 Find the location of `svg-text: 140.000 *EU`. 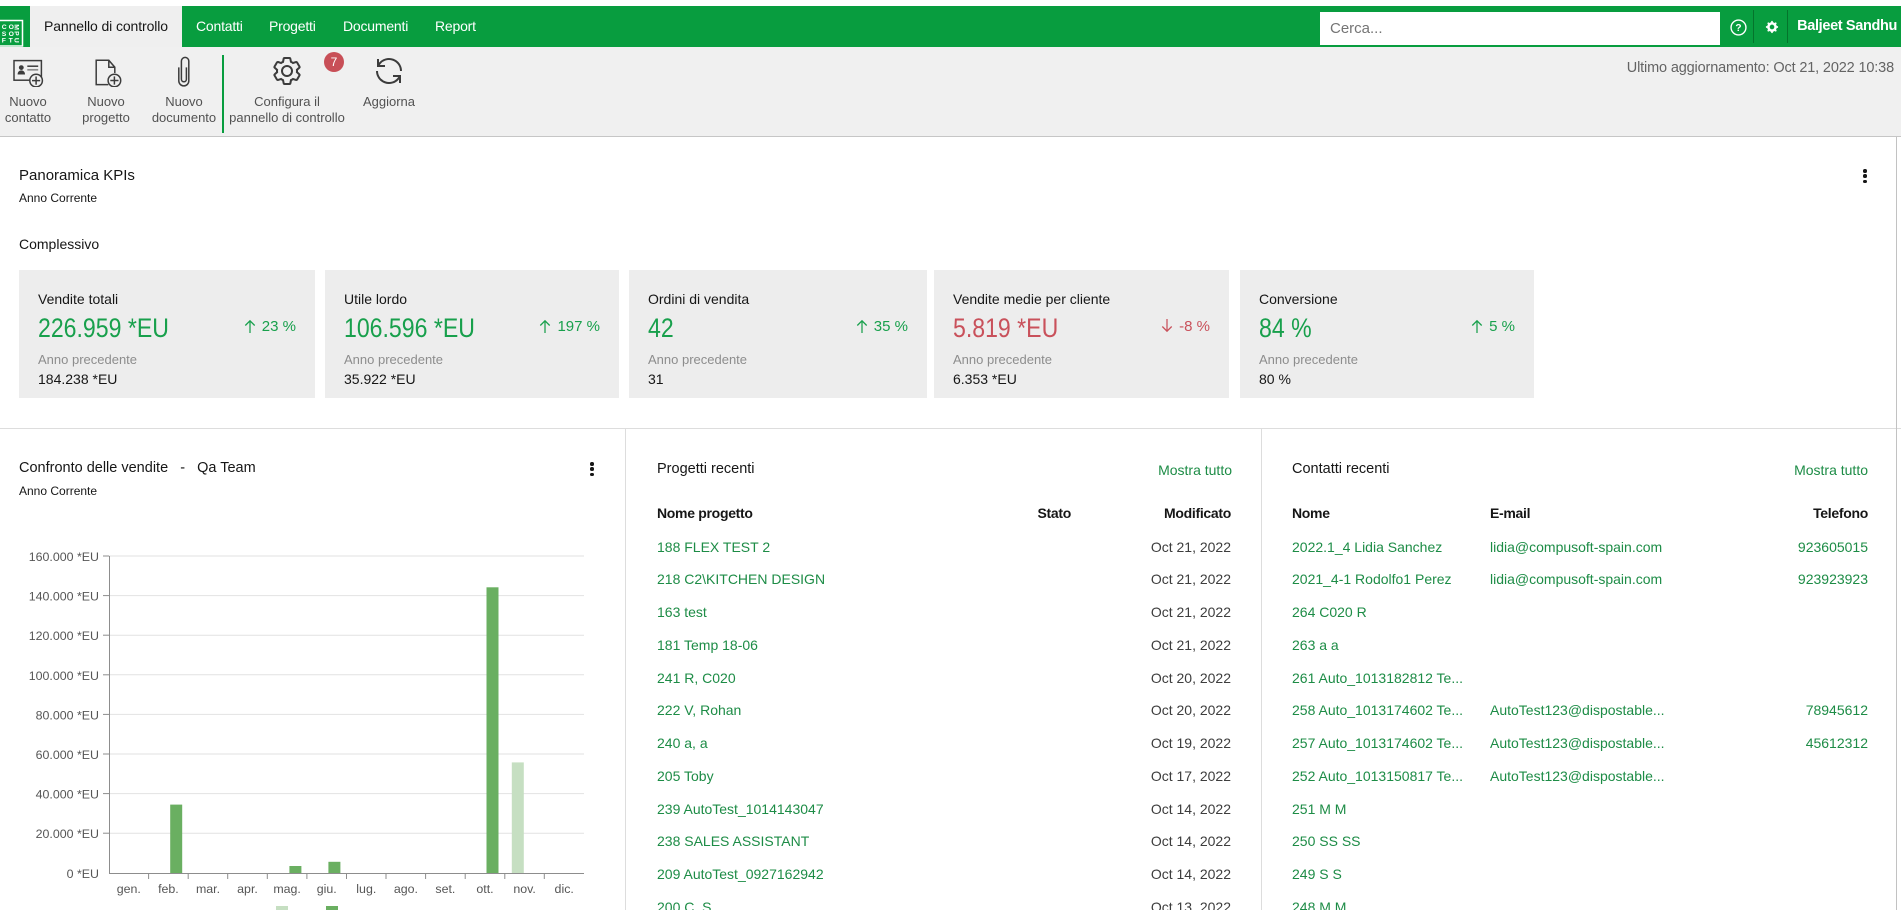

svg-text: 140.000 *EU is located at coordinates (64, 597).